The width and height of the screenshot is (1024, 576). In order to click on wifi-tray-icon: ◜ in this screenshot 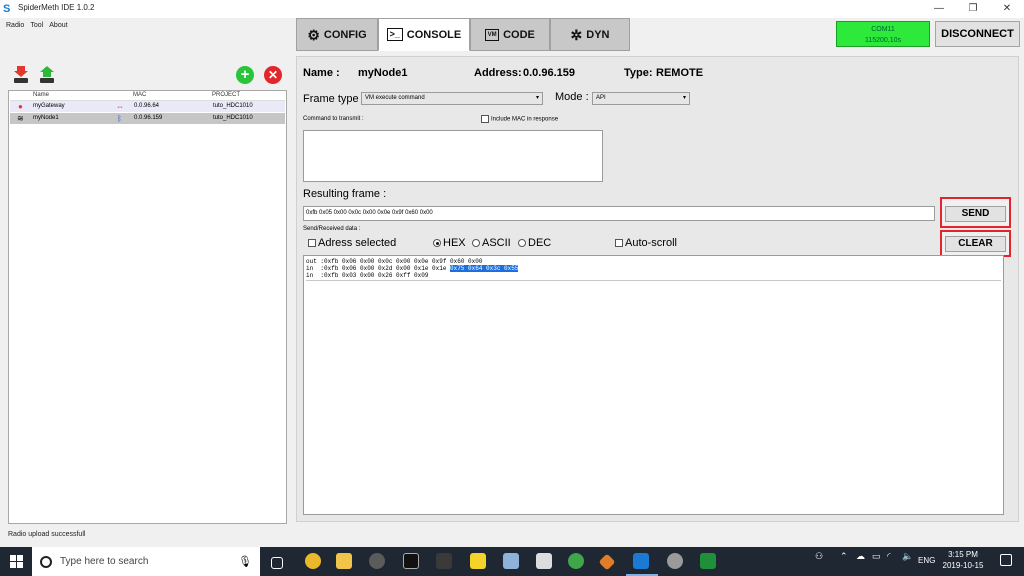, I will do `click(889, 556)`.